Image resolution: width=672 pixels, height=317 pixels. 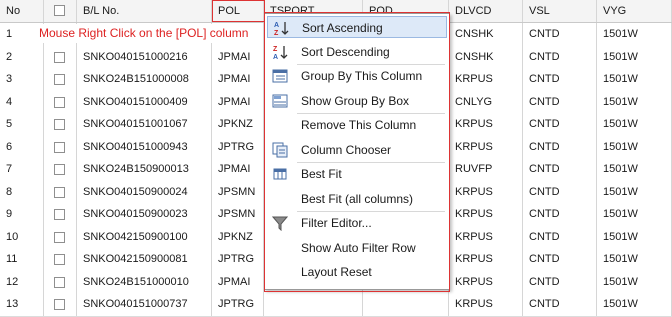 I want to click on menu-item-label: Show Group By Box, so click(x=355, y=100).